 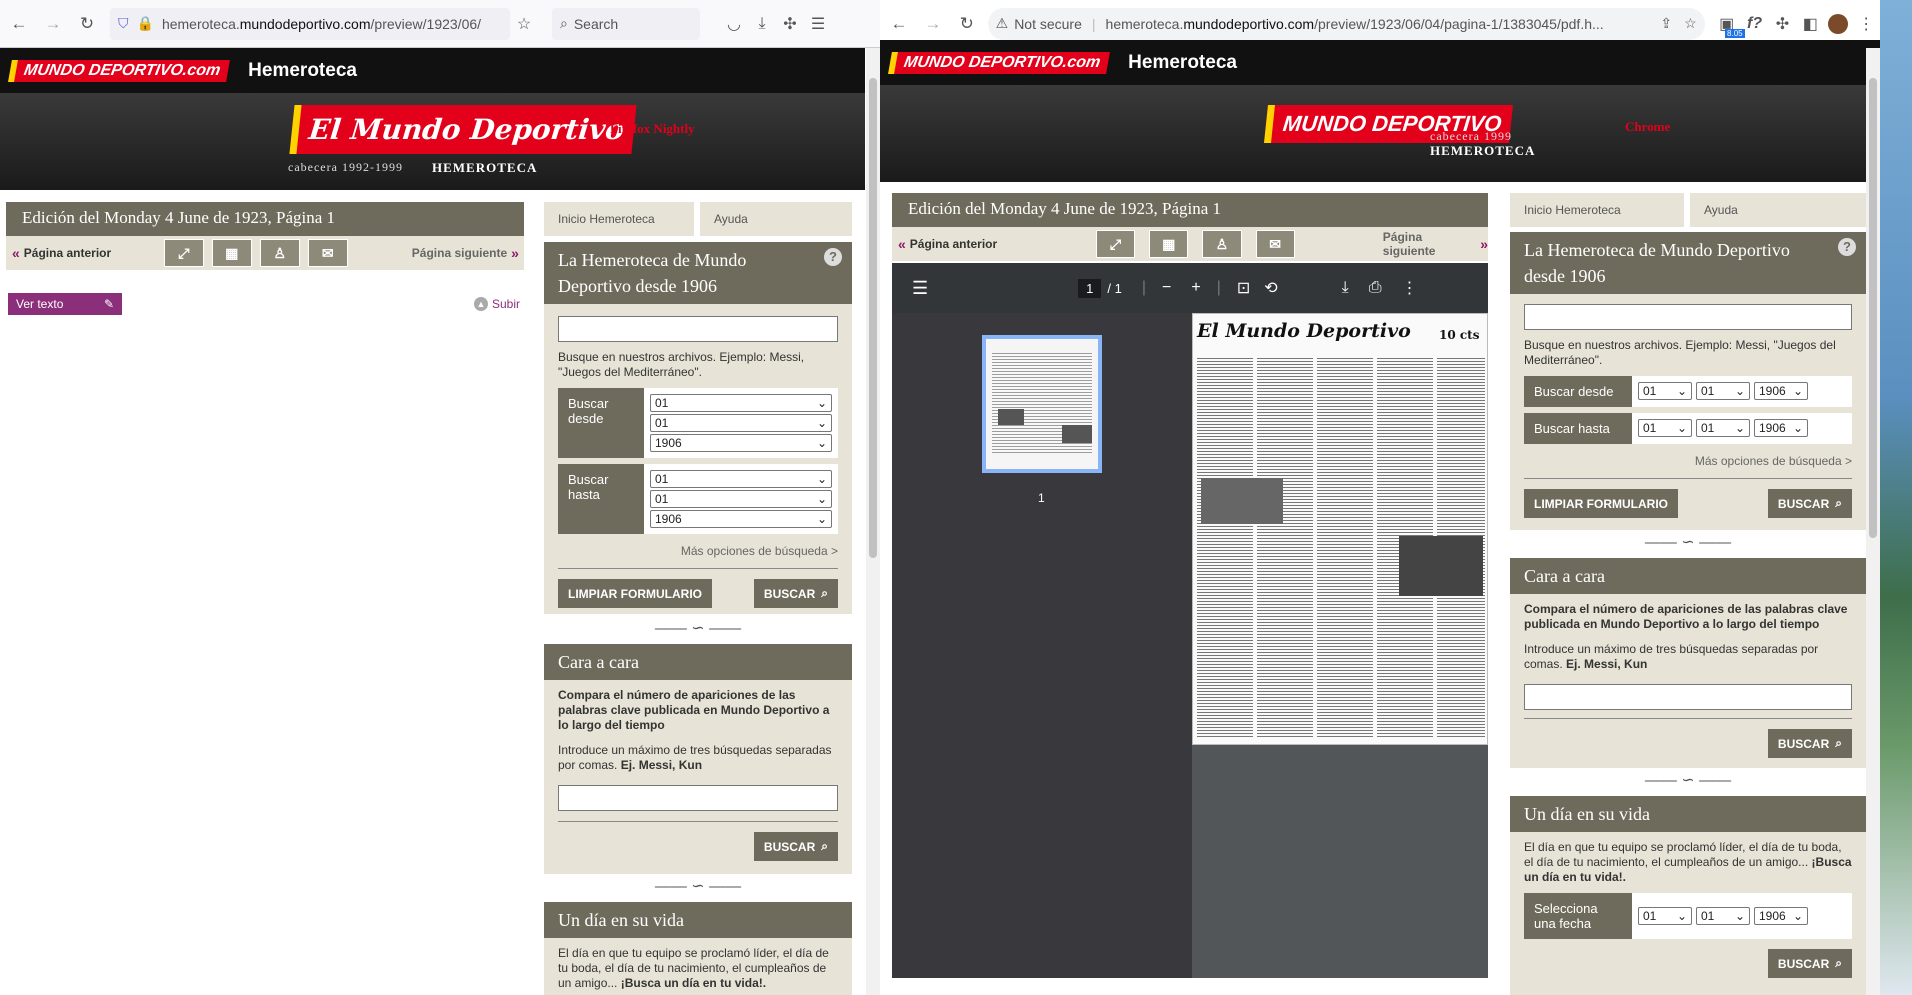 I want to click on firefox-scrollbar, so click(x=873, y=521).